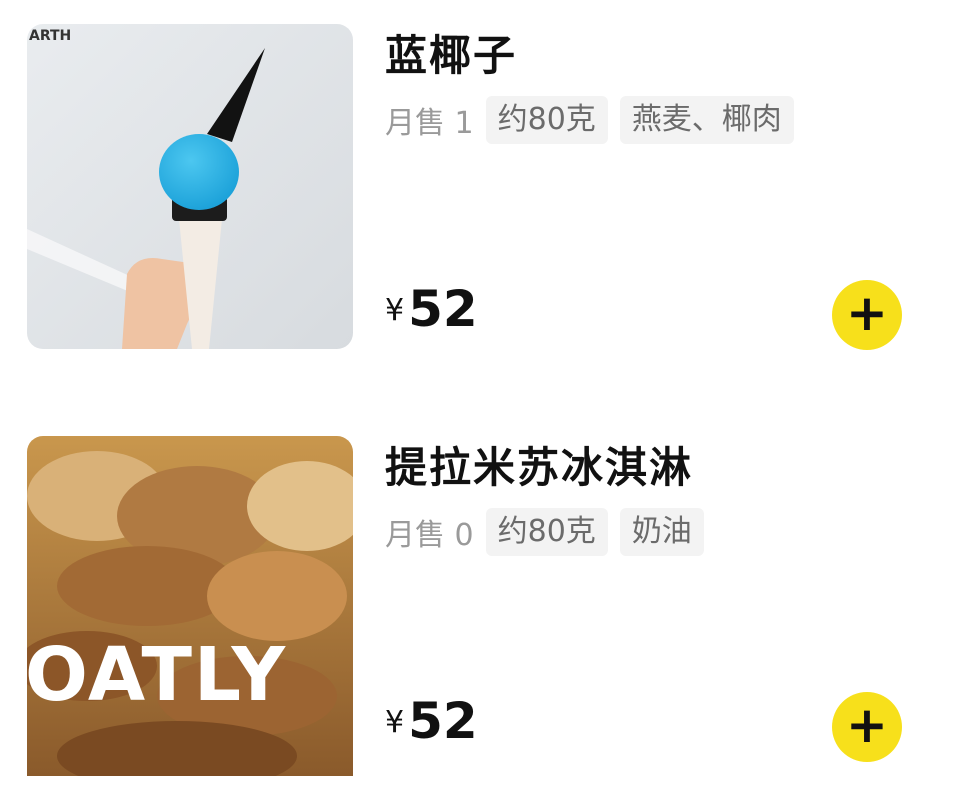 This screenshot has height=786, width=969. I want to click on product-meta: 月售 1 约80克 燕麦、椰肉, so click(595, 120).